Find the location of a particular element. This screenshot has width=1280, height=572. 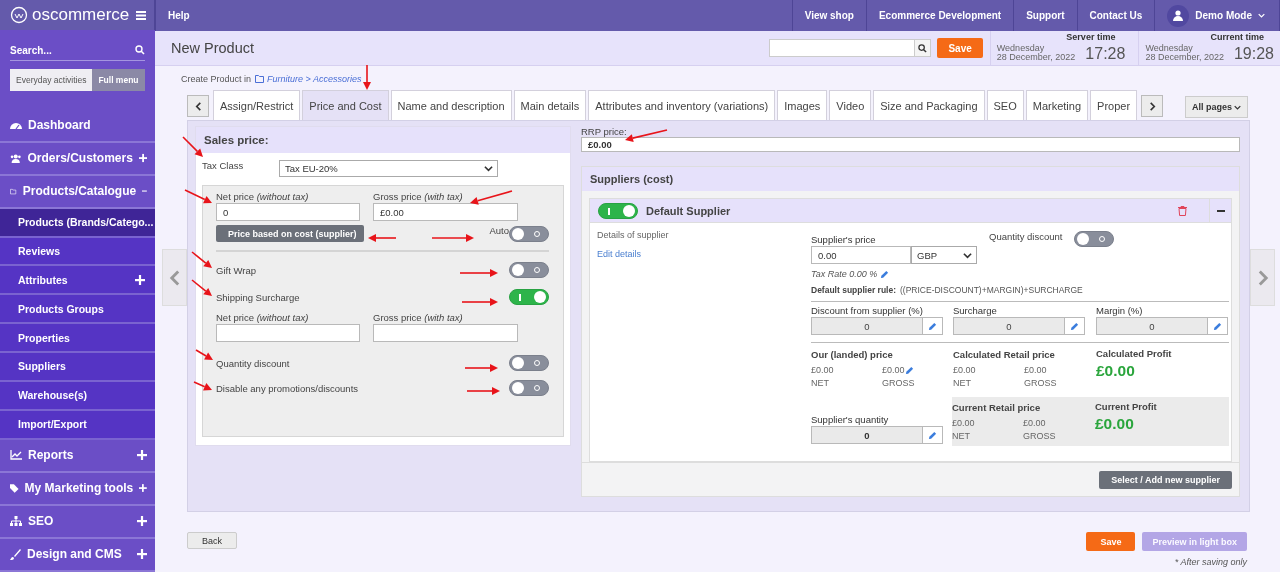

supplier-name: Default Supplier is located at coordinates (689, 210).